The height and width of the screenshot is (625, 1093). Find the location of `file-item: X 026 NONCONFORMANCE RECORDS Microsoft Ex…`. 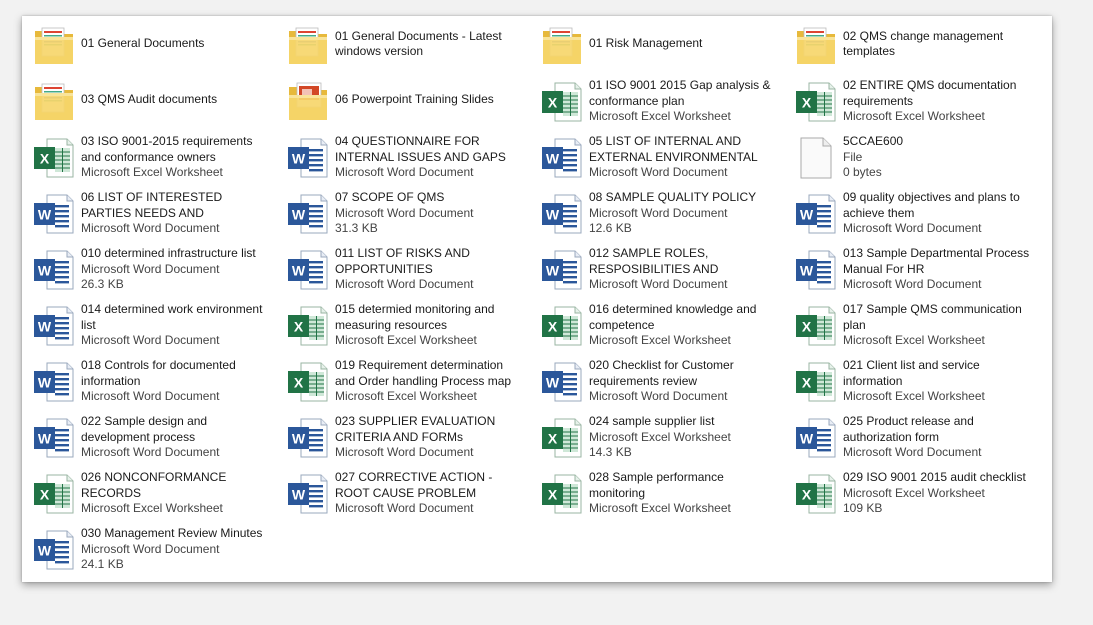

file-item: X 026 NONCONFORMANCE RECORDS Microsoft Ex… is located at coordinates (145, 495).